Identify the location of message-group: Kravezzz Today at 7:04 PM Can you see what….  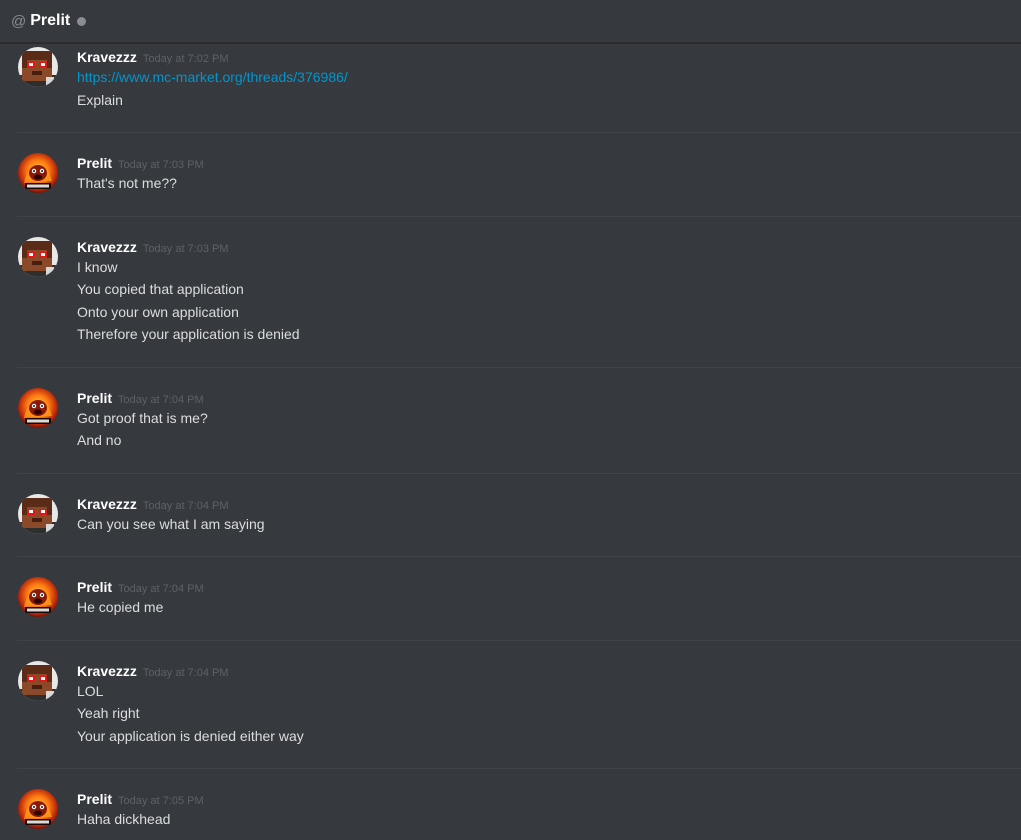
(519, 524).